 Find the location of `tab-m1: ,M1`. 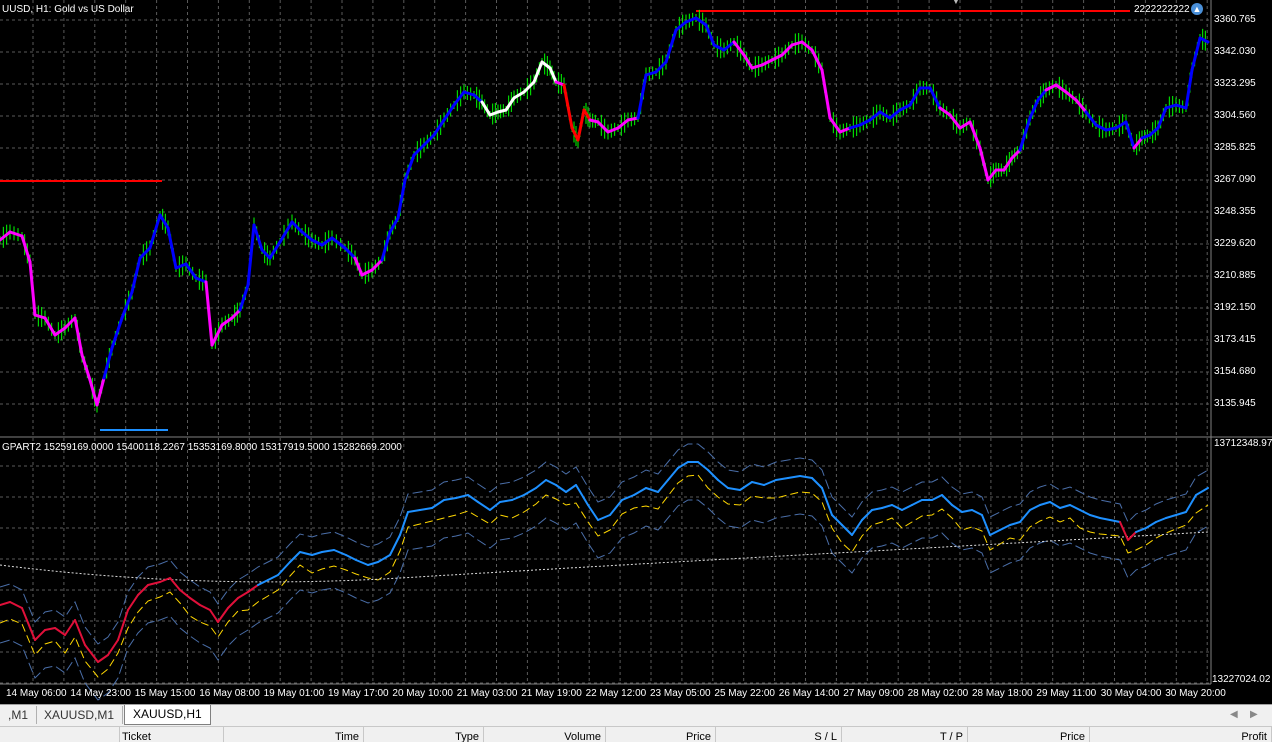

tab-m1: ,M1 is located at coordinates (19, 715).